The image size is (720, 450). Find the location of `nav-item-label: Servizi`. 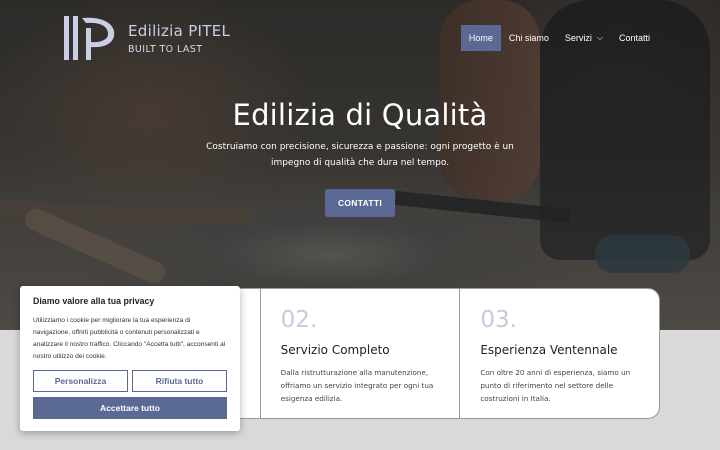

nav-item-label: Servizi is located at coordinates (578, 38).